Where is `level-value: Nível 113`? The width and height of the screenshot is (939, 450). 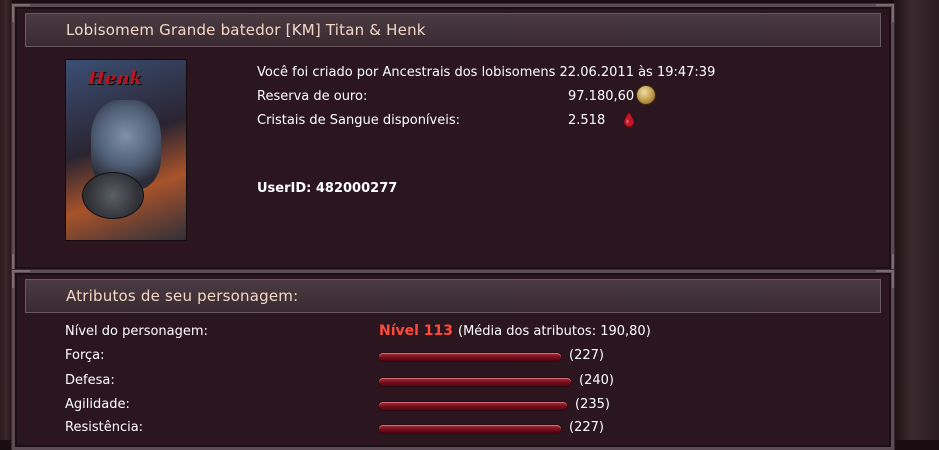 level-value: Nível 113 is located at coordinates (416, 331).